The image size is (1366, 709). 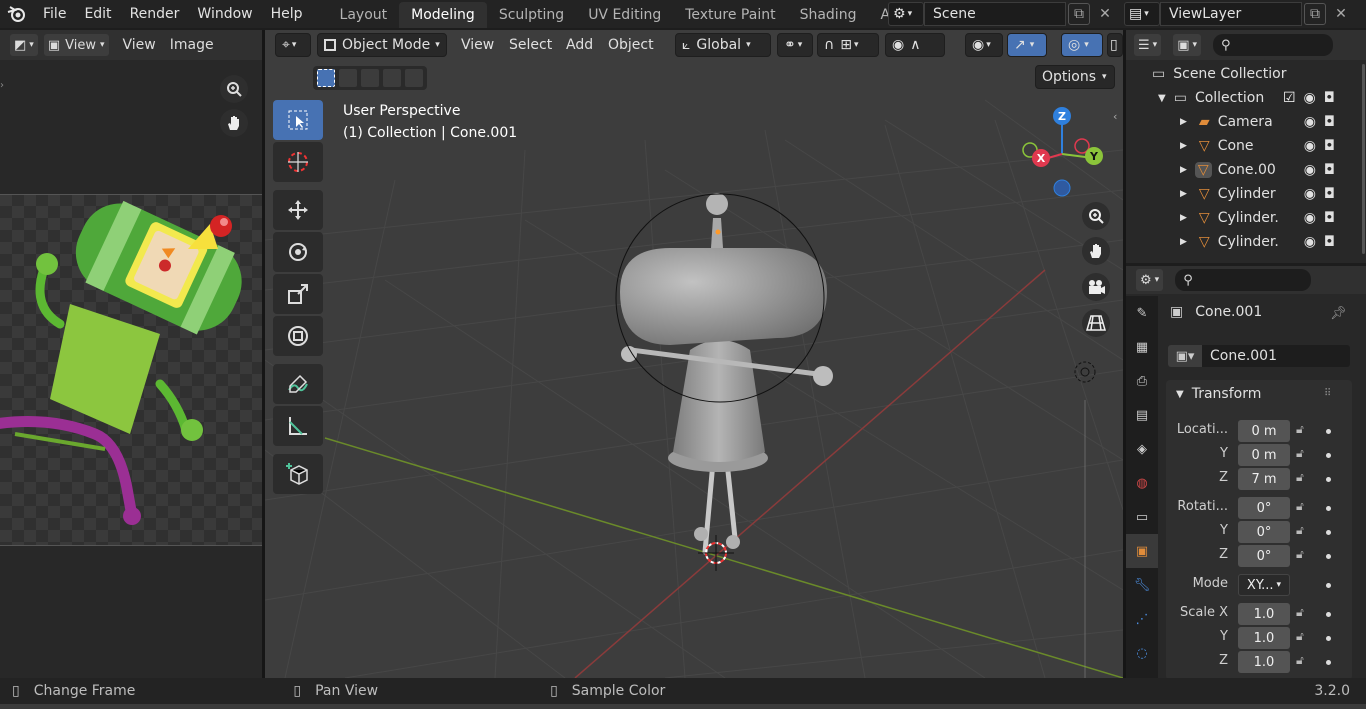 What do you see at coordinates (192, 45) in the screenshot?
I see `menu-image: Image` at bounding box center [192, 45].